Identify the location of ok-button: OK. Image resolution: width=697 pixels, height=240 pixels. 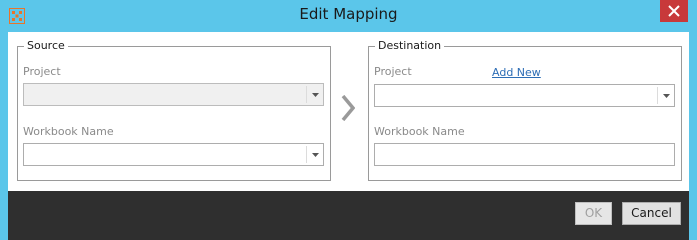
(593, 213).